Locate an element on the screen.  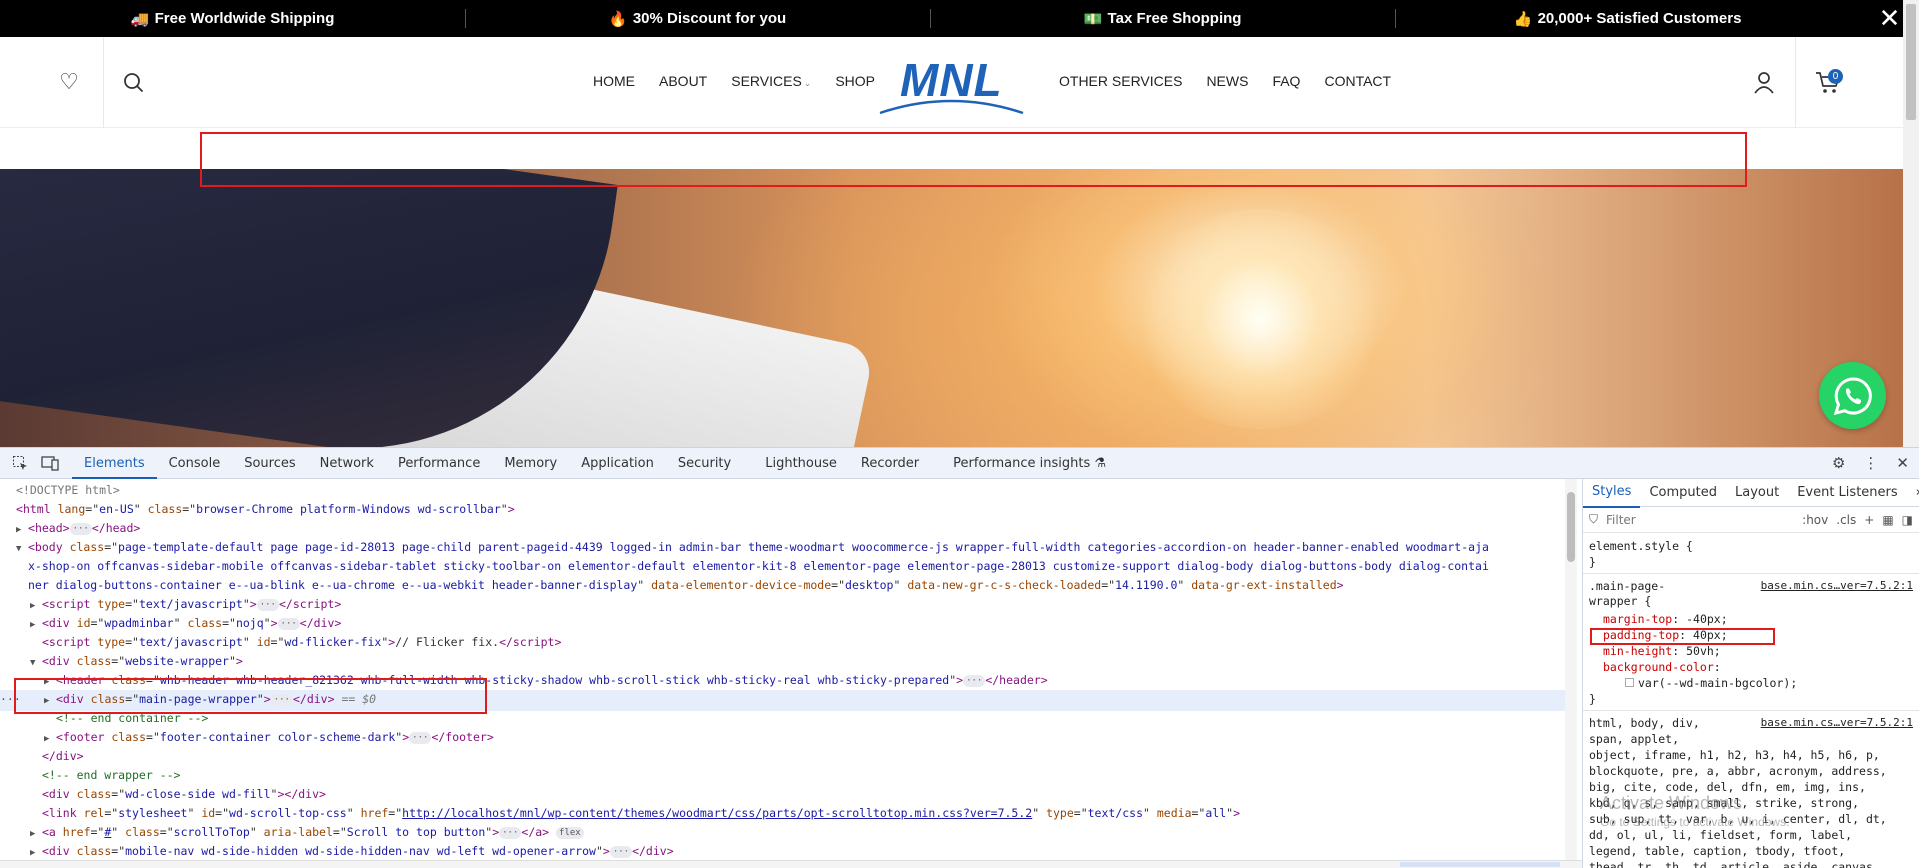
whatsapp-button is located at coordinates (1852, 395).